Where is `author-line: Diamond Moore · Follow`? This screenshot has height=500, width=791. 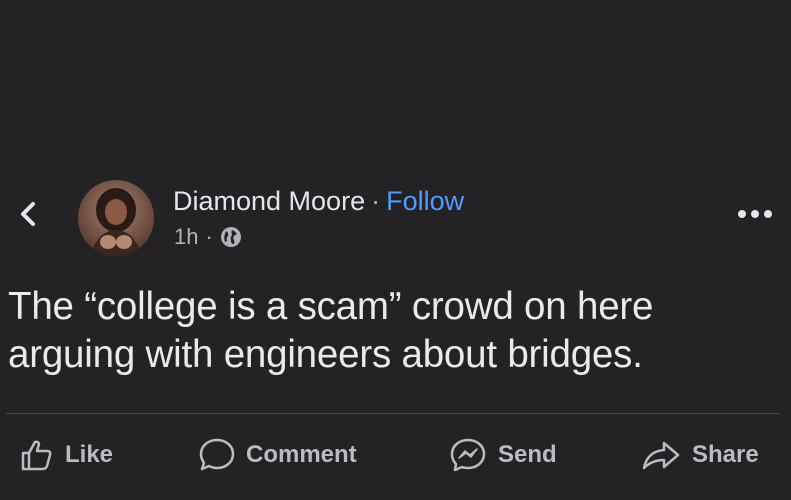 author-line: Diamond Moore · Follow is located at coordinates (318, 201).